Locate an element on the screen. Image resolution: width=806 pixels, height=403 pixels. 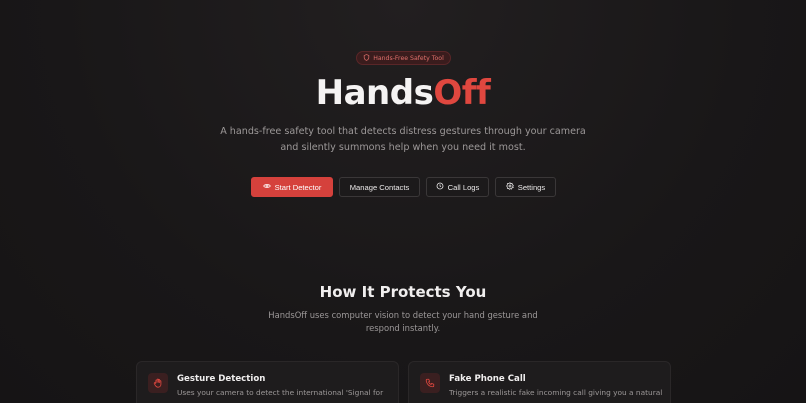
feature-title: Fake Phone Call is located at coordinates (487, 379).